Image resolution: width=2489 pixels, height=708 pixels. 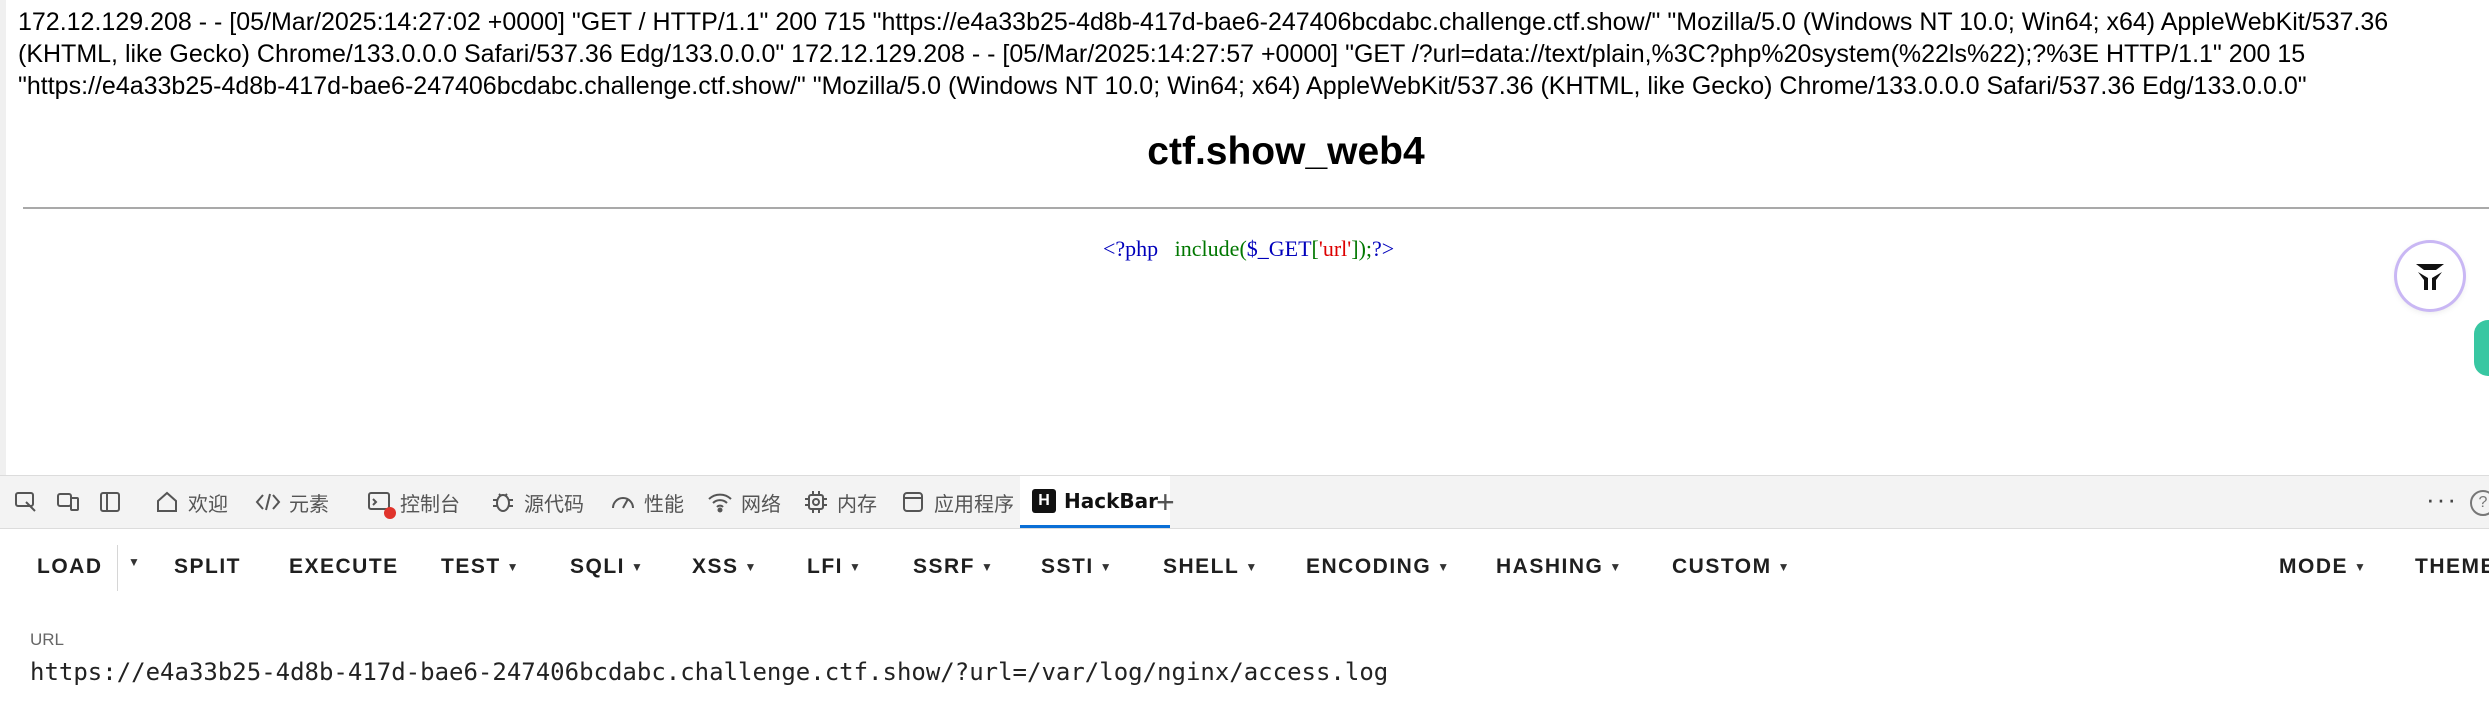 I want to click on dock-side-icon, so click(x=110, y=502).